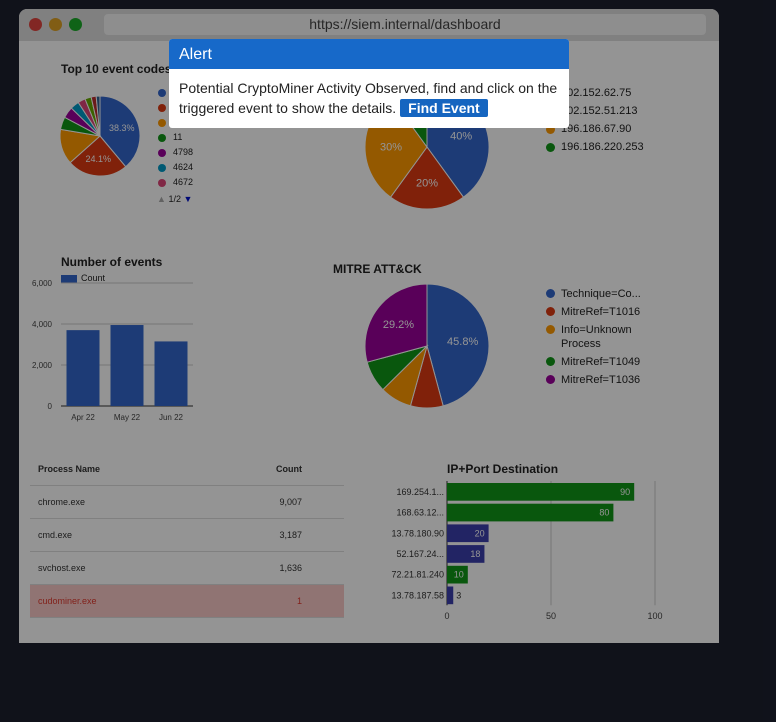 The image size is (776, 722). Describe the element at coordinates (369, 54) in the screenshot. I see `alert-title: Alert` at that location.